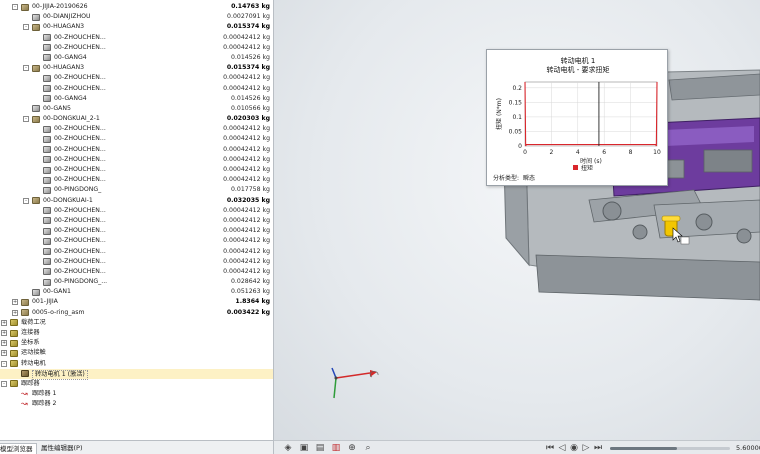 Image resolution: width=760 pixels, height=454 pixels. I want to click on timeline-slider, so click(670, 448).